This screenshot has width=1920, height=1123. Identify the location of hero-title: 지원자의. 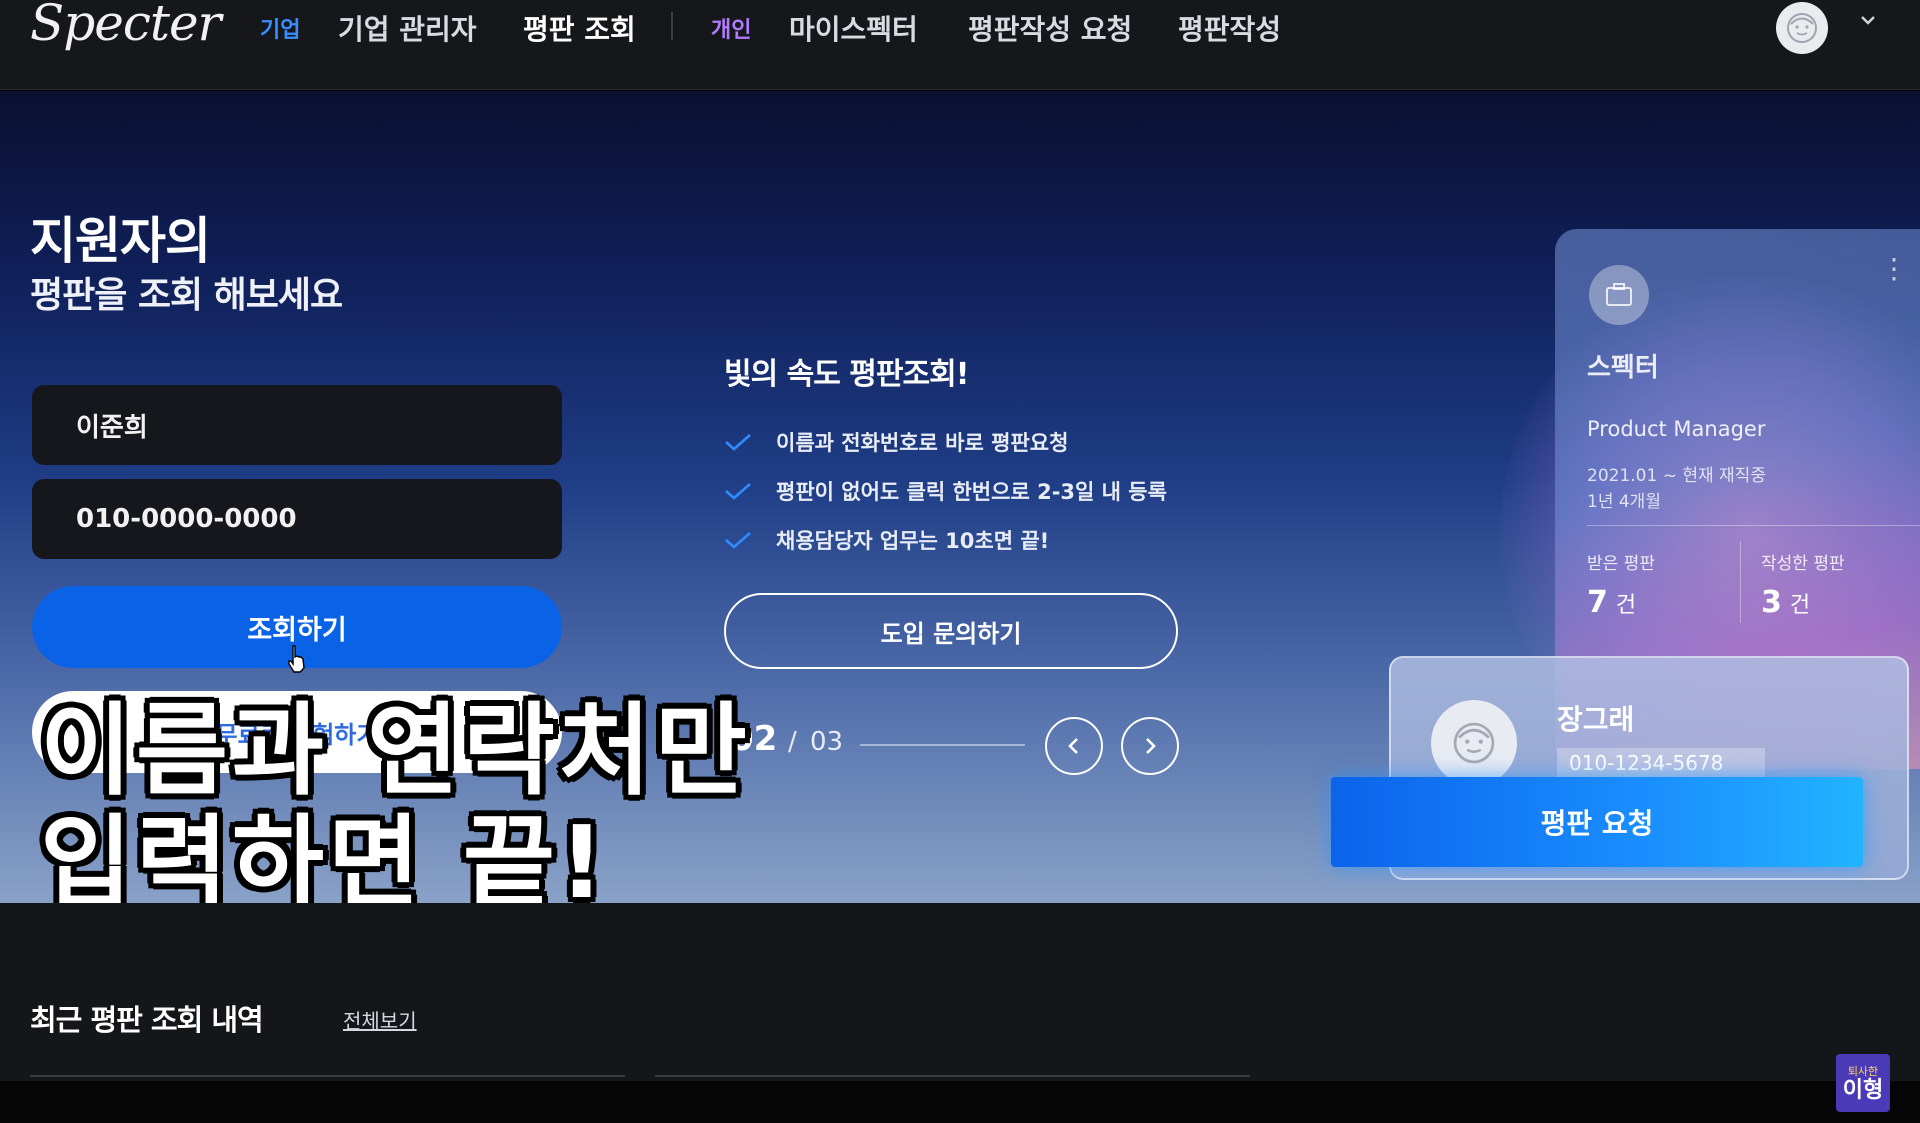
(120, 241).